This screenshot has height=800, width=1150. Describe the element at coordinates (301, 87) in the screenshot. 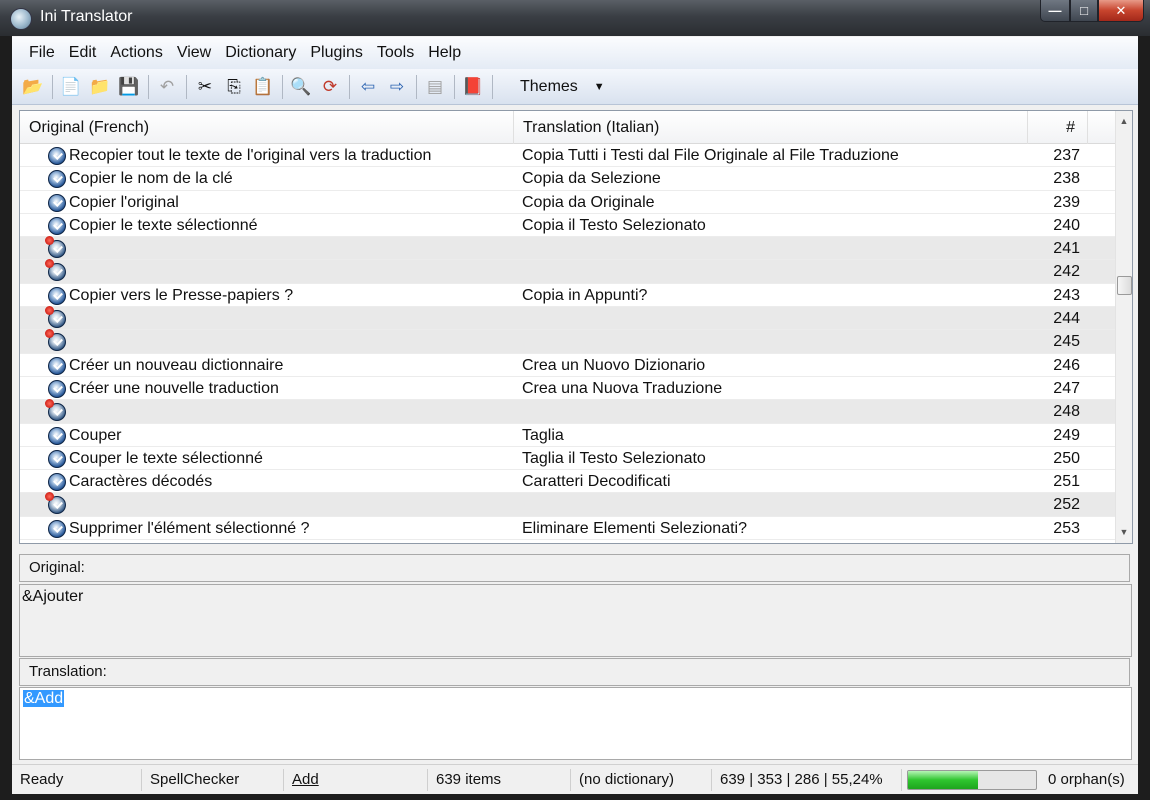

I see `find-icon: 🔍` at that location.